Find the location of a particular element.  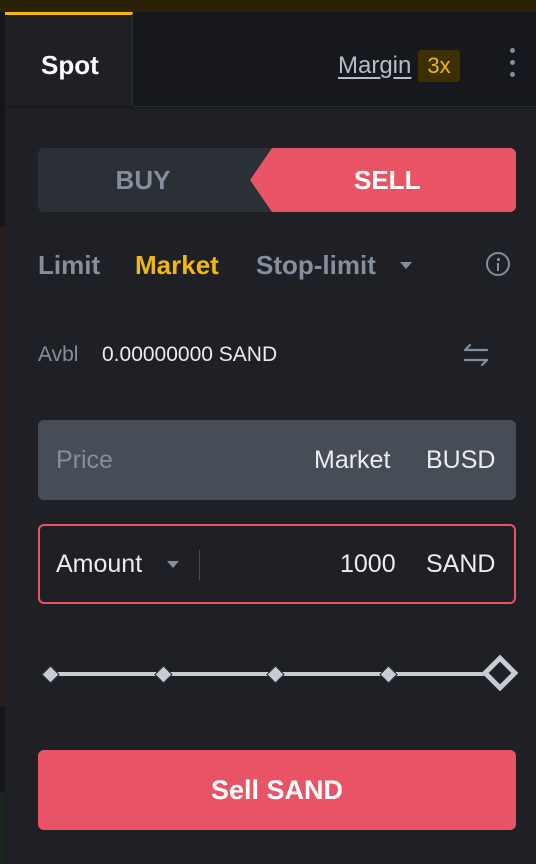

swap-icon is located at coordinates (476, 355).